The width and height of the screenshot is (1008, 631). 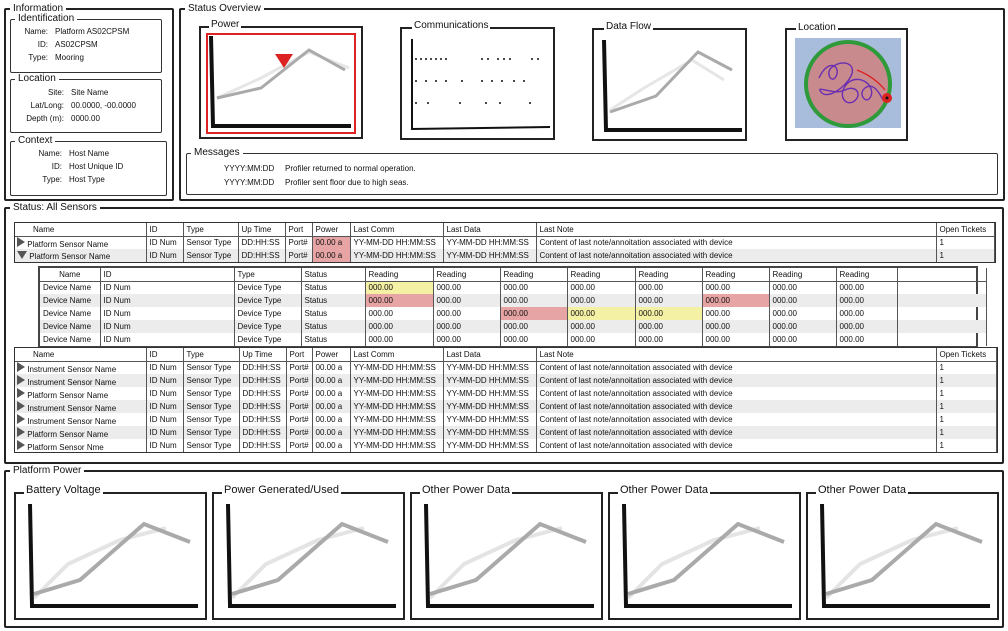 I want to click on series-dark, so click(x=310, y=558).